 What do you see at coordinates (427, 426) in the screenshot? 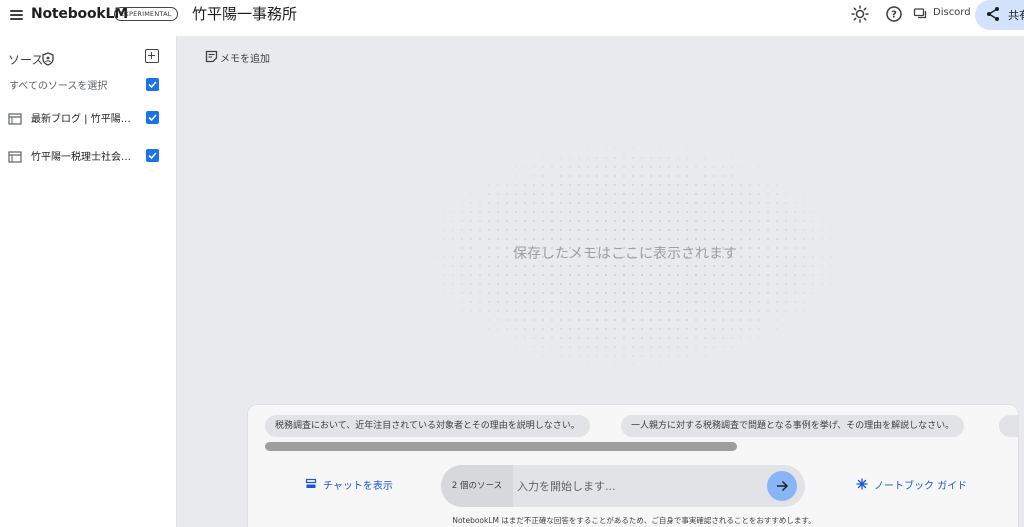
I see `suggestion-chip: 税務調査において、近年注目されている対象者とその理由を説明しなさい。` at bounding box center [427, 426].